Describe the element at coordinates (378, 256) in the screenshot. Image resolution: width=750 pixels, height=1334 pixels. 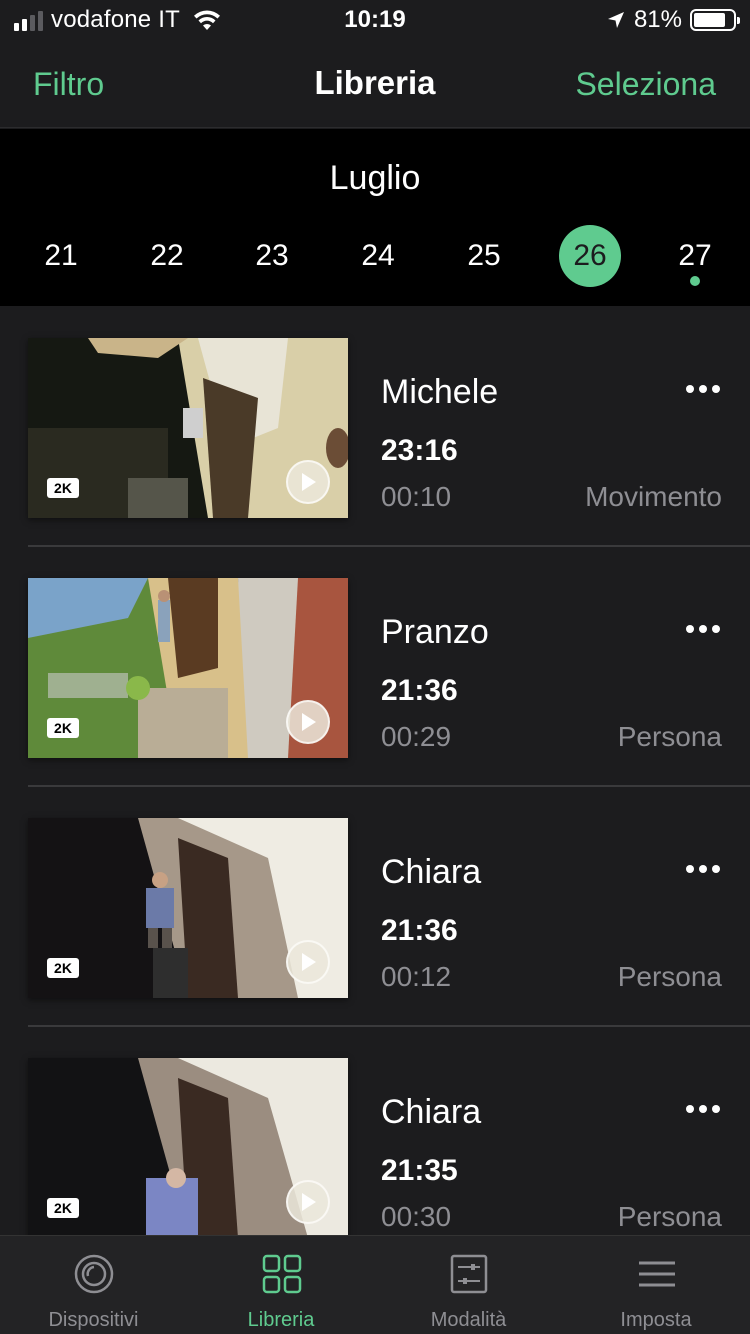
I see `day-24: 24` at that location.